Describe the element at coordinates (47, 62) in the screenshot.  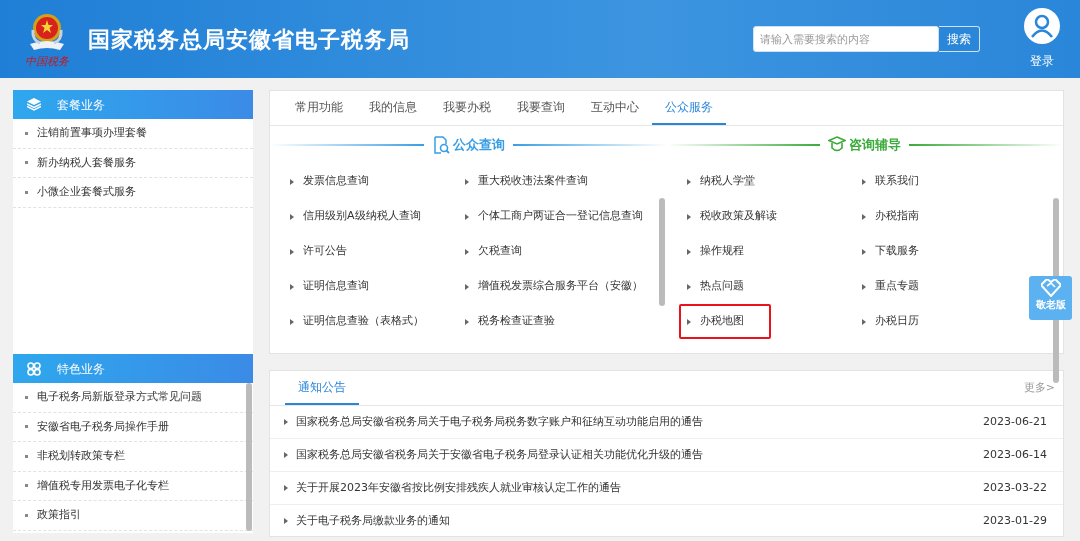
I see `logo-caption: 中国税务` at that location.